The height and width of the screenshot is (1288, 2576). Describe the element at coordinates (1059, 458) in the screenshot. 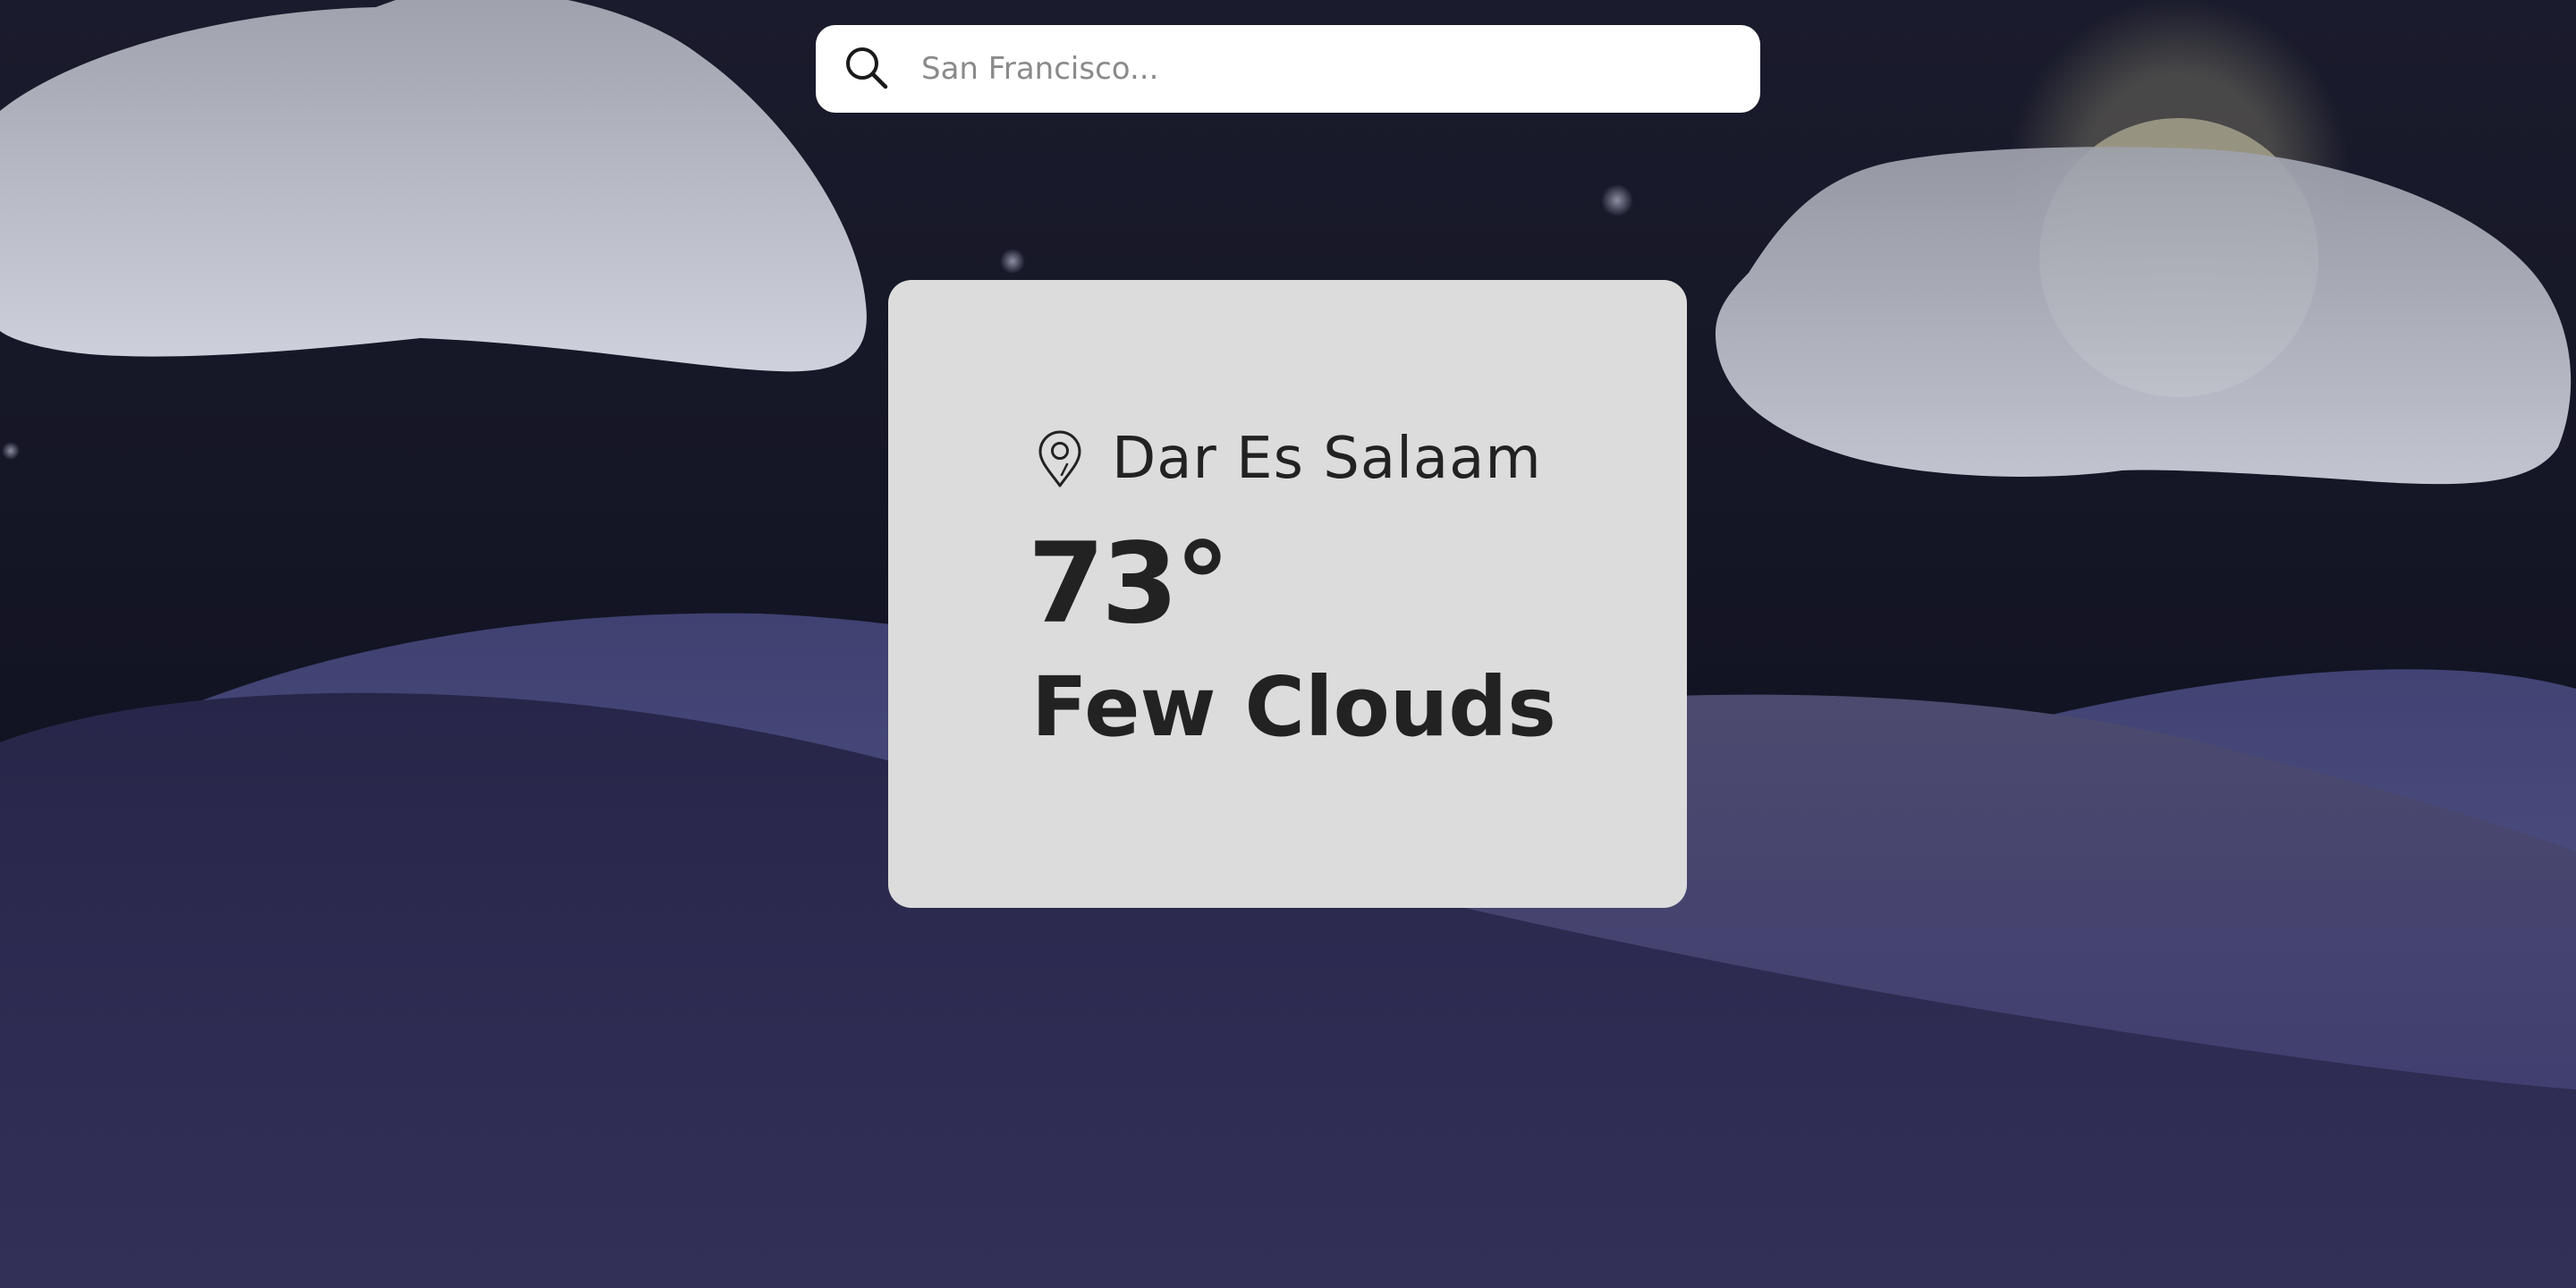

I see `map-pin-icon` at that location.